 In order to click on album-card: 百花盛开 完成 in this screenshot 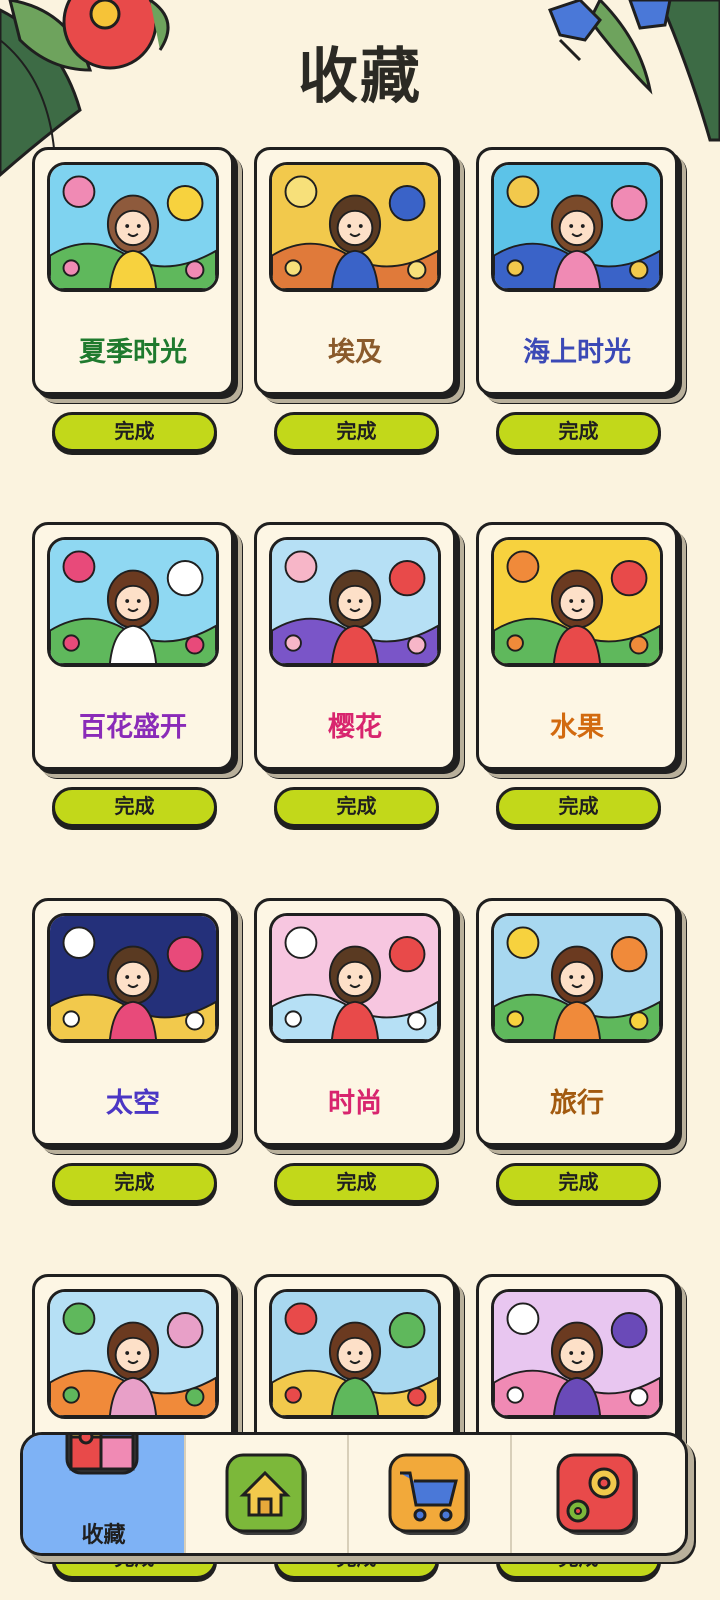, I will do `click(137, 682)`.